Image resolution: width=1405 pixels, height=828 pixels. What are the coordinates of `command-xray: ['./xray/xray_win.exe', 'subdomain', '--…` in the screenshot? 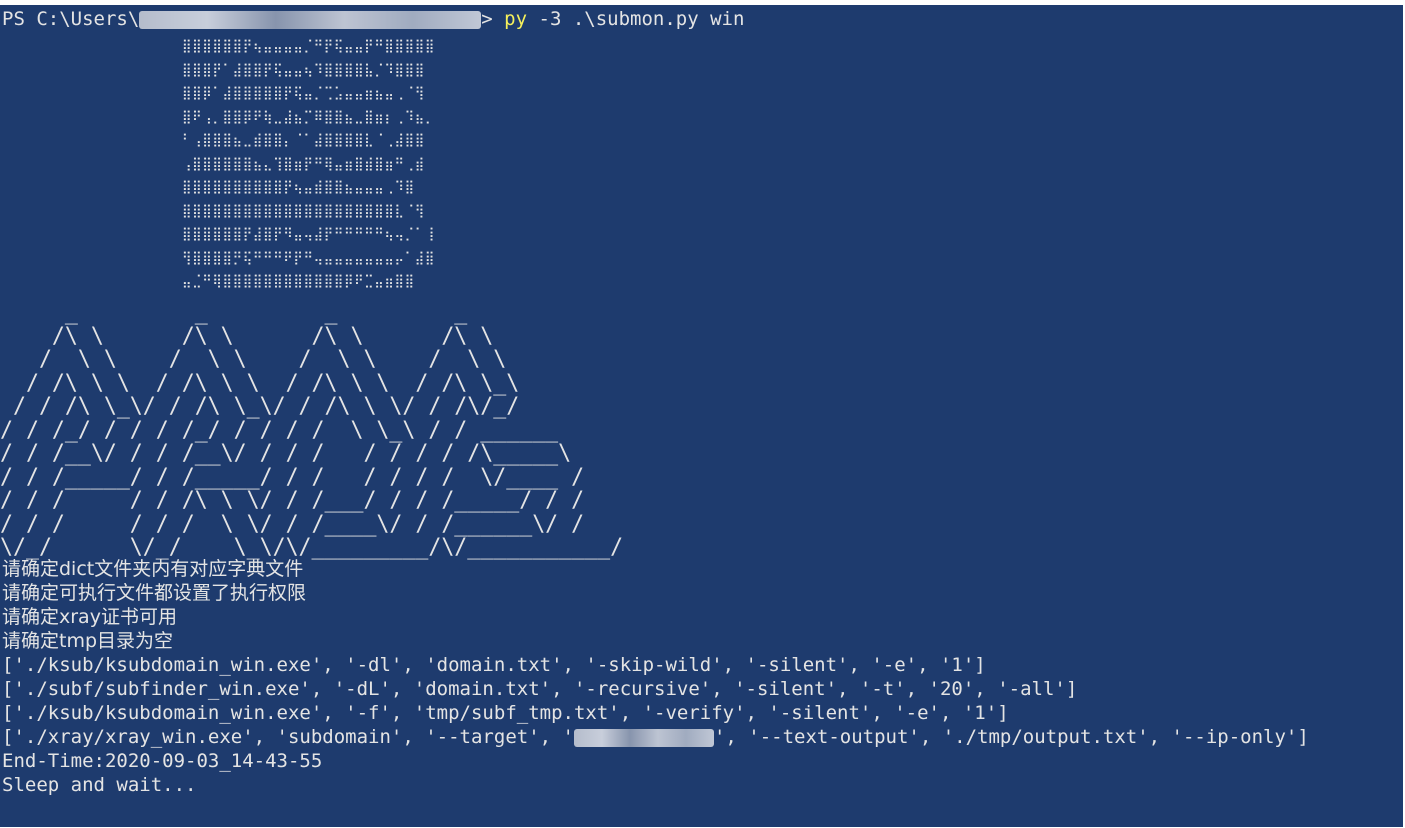 It's located at (655, 737).